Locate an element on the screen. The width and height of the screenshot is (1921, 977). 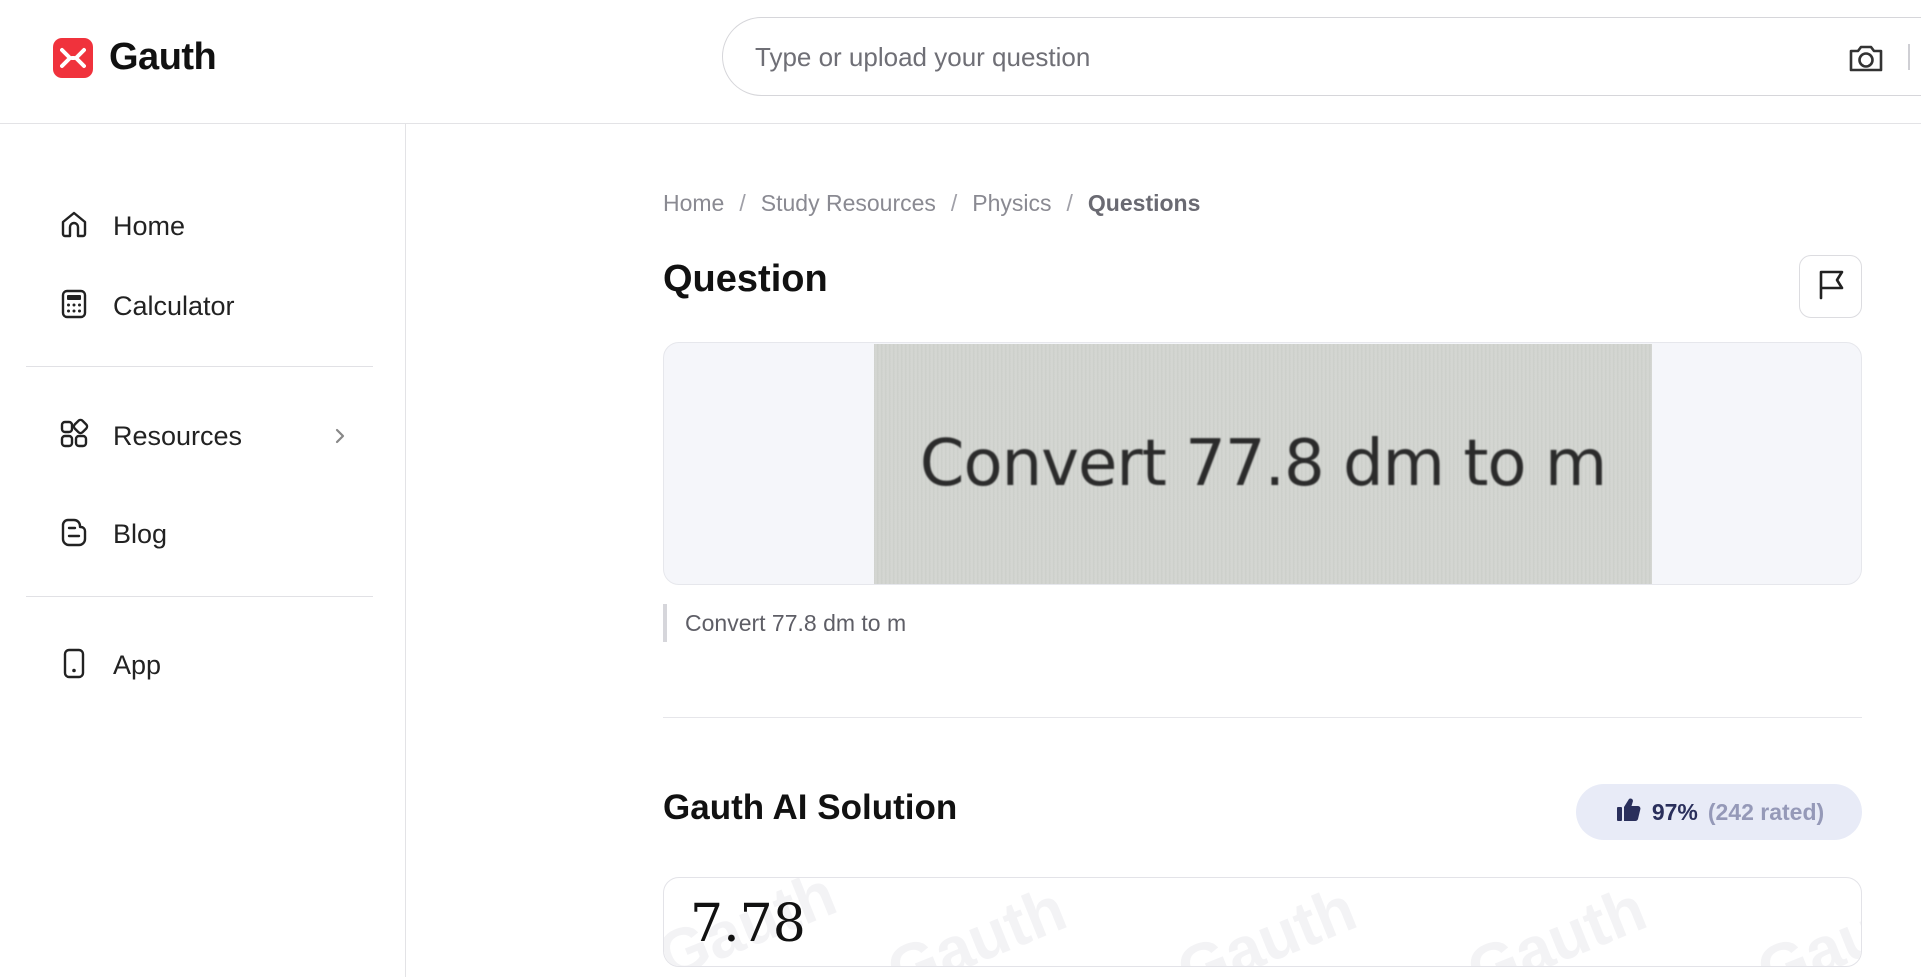
sidebar-item-label: Resources is located at coordinates (178, 435).